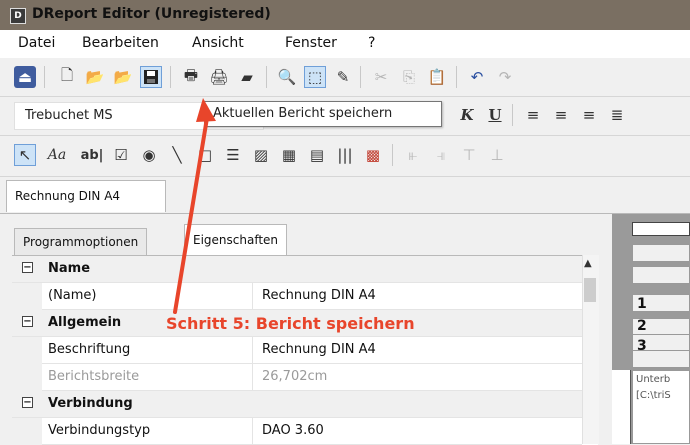 This screenshot has height=445, width=690. I want to click on annotation-arrow, so click(194, 206).